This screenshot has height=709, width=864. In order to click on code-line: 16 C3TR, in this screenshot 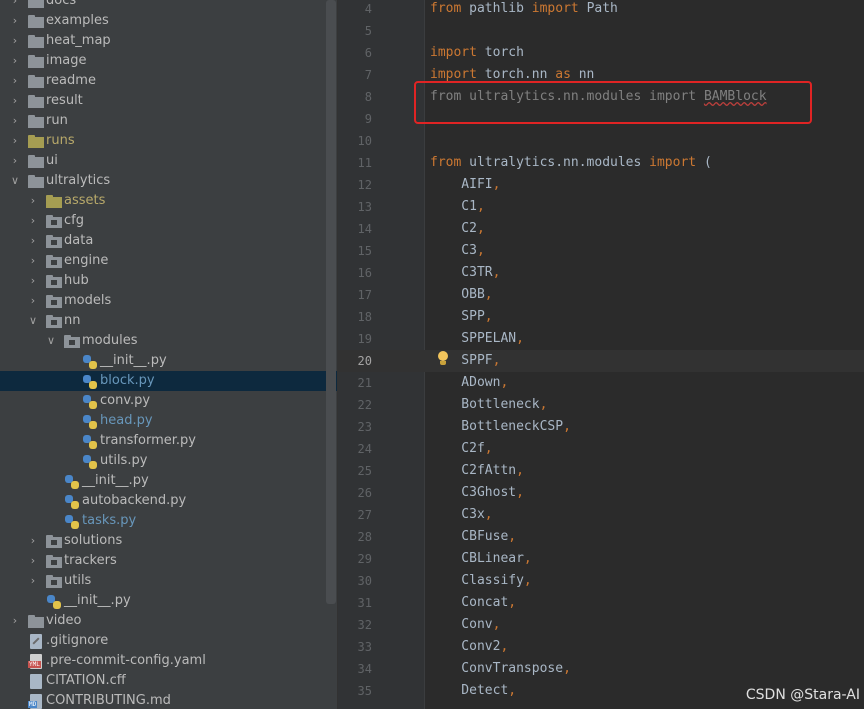, I will do `click(601, 273)`.